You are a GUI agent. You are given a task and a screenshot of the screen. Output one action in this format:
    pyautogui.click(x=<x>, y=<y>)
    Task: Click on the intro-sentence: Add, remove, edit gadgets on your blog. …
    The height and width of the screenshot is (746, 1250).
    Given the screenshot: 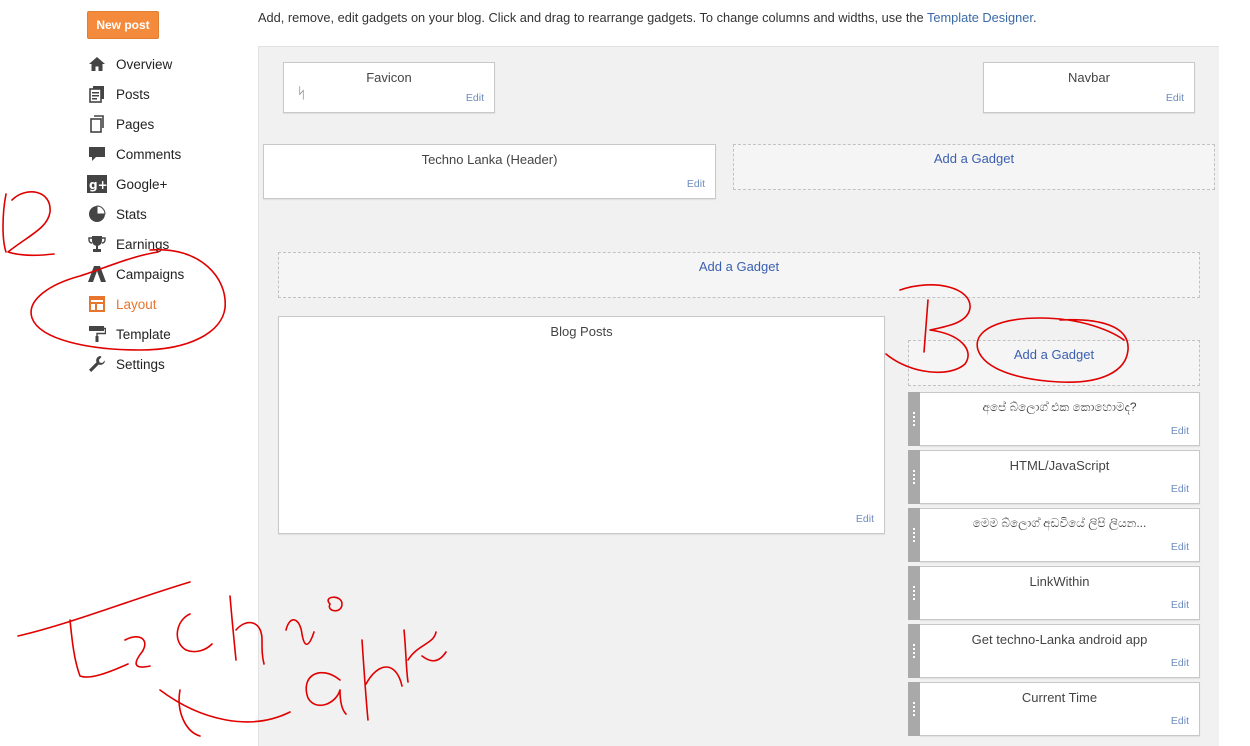 What is the action you would take?
    pyautogui.click(x=592, y=17)
    